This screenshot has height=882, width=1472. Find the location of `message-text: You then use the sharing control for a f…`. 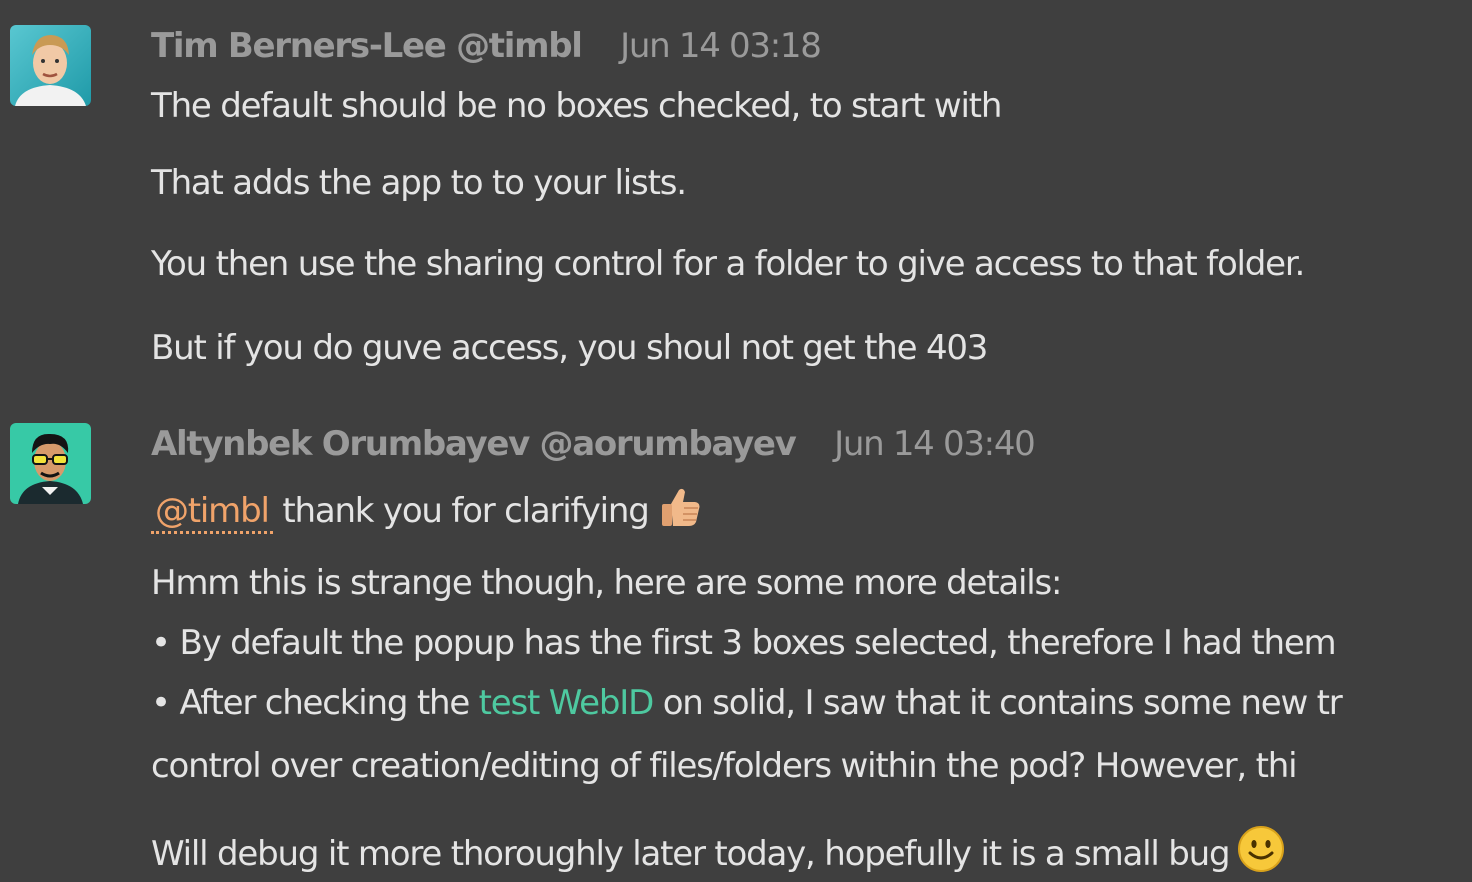

message-text: You then use the sharing control for a f… is located at coordinates (728, 264).